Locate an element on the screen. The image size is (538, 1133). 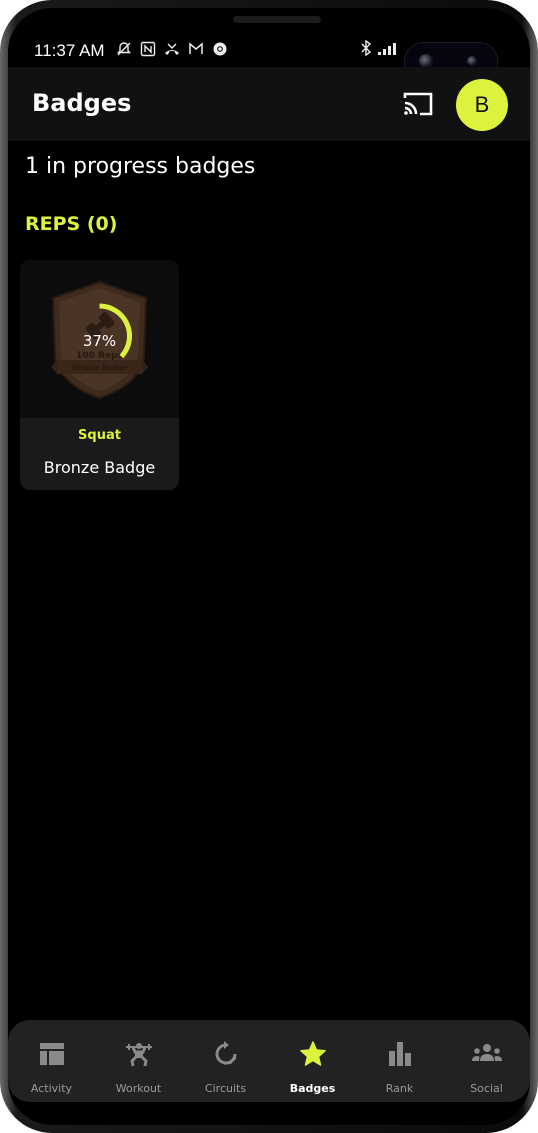
circular-arrow-icon is located at coordinates (225, 1053).